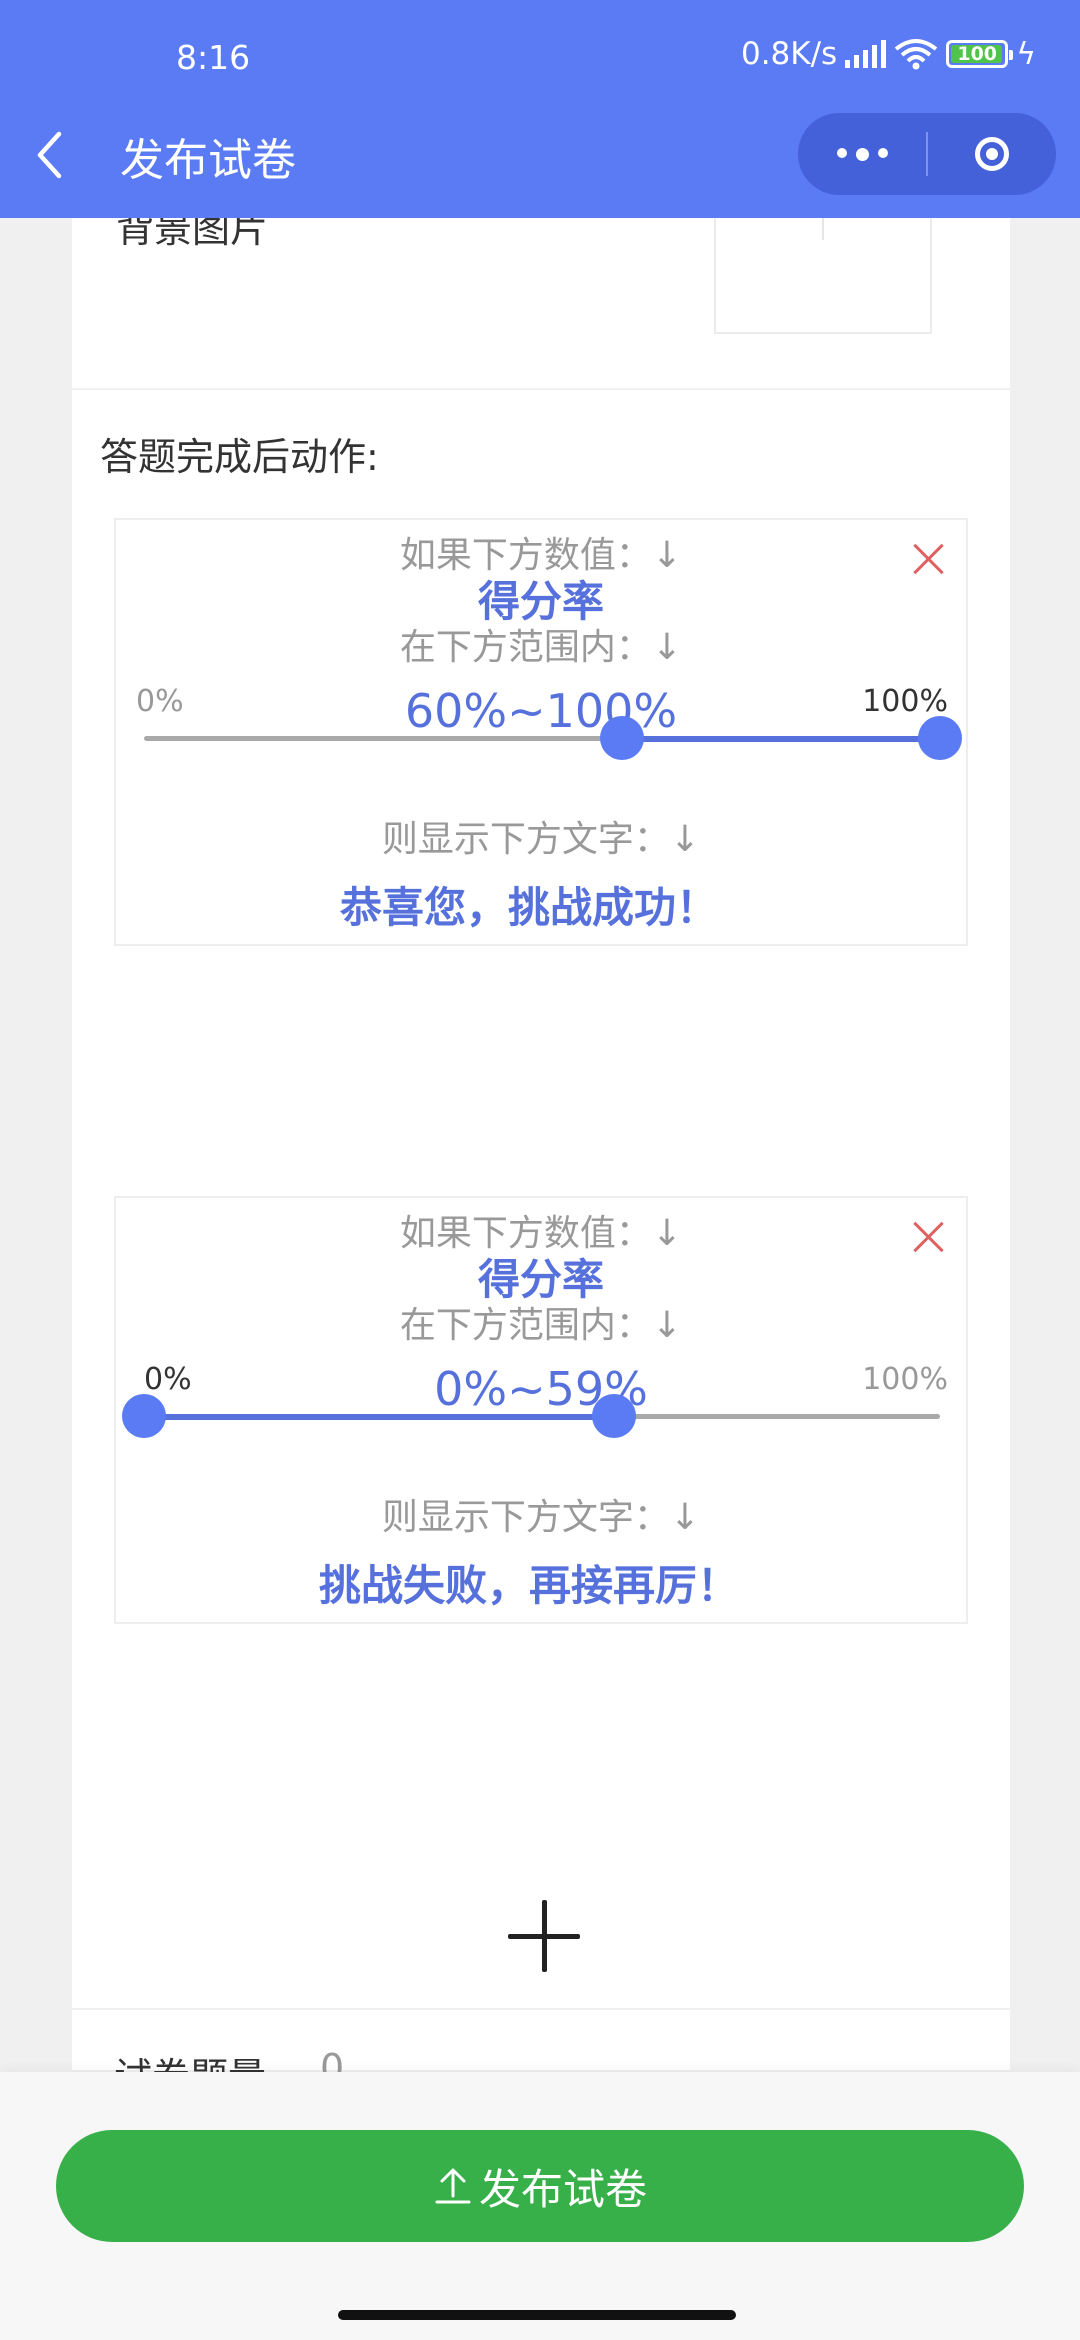  I want to click on wifi-icon, so click(916, 54).